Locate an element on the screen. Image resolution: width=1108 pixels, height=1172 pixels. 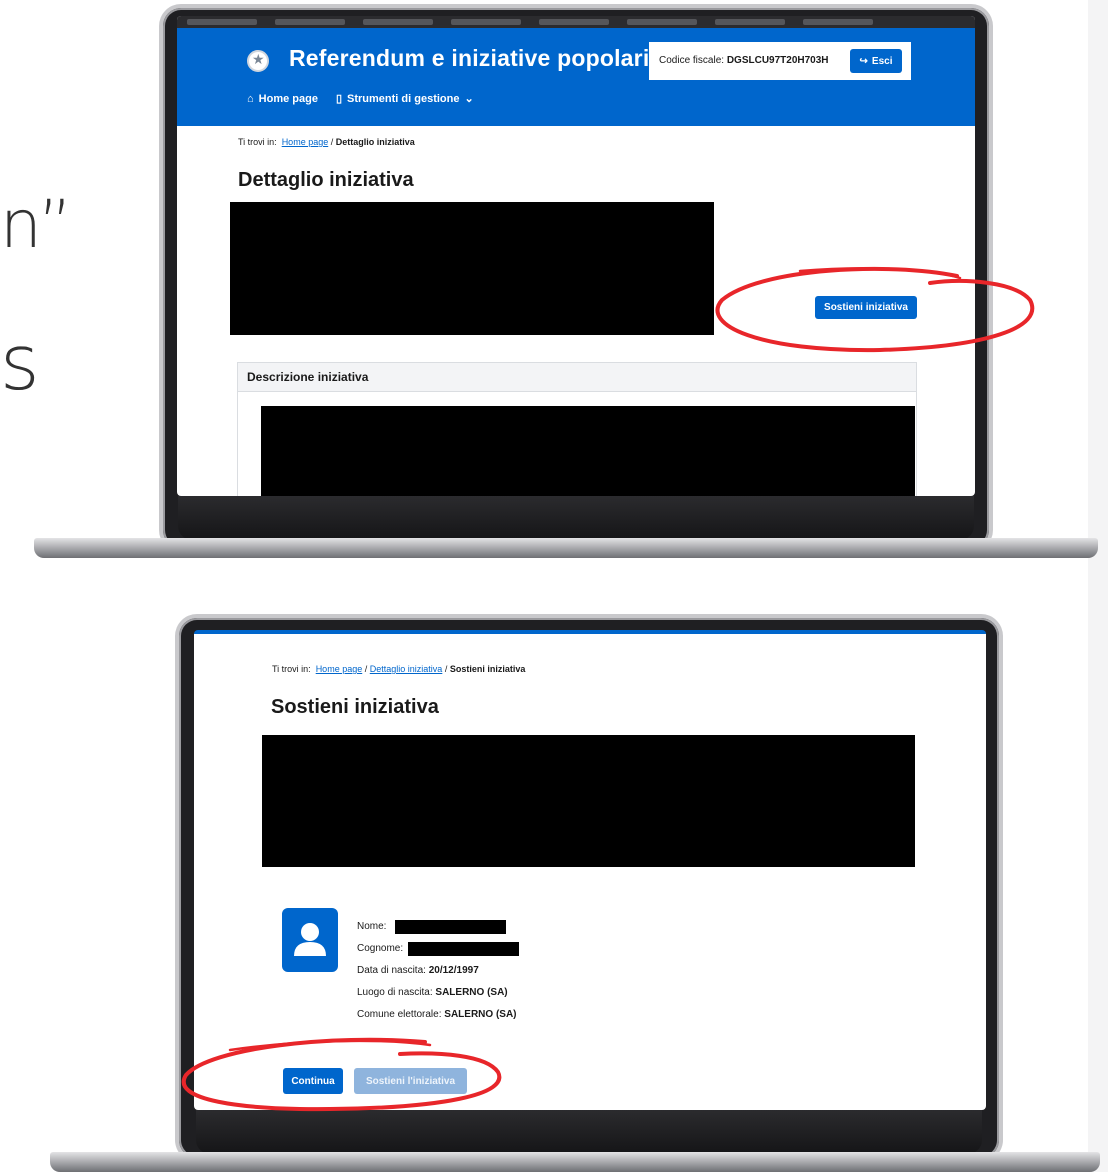
laptop-bottom-base is located at coordinates (575, 1162).